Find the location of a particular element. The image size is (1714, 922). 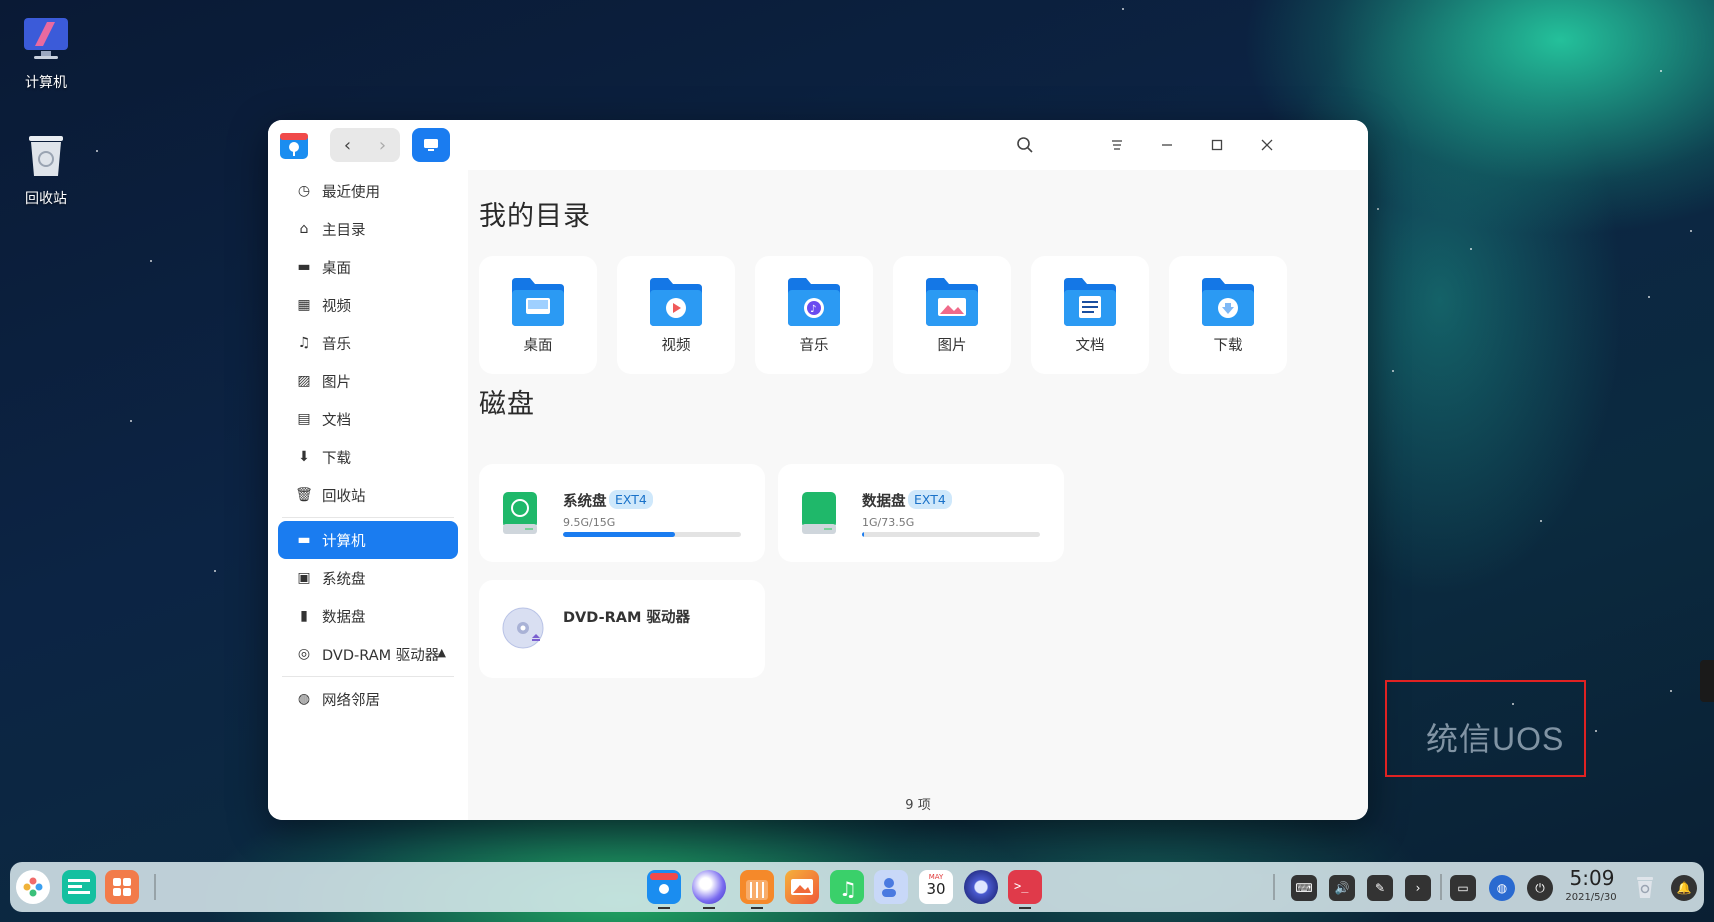

network-tray-button: ◍ is located at coordinates (1502, 888).